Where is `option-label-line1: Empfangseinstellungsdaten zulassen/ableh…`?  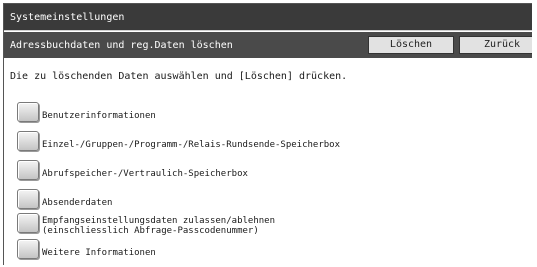
option-label-line1: Empfangseinstellungsdaten zulassen/ableh… is located at coordinates (158, 221).